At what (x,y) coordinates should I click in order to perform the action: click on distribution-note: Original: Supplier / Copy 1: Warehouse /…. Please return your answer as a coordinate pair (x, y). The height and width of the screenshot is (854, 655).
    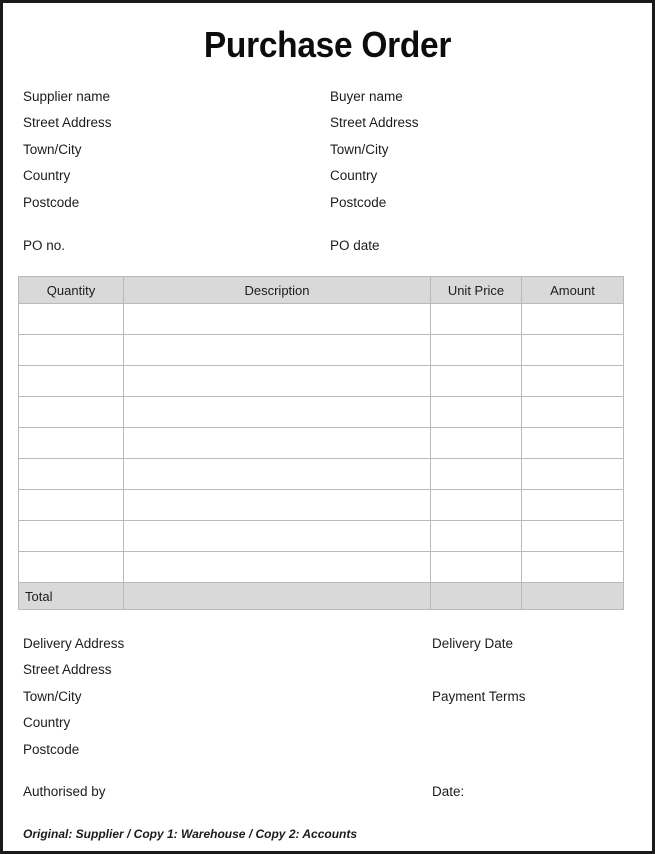
    Looking at the image, I should click on (190, 834).